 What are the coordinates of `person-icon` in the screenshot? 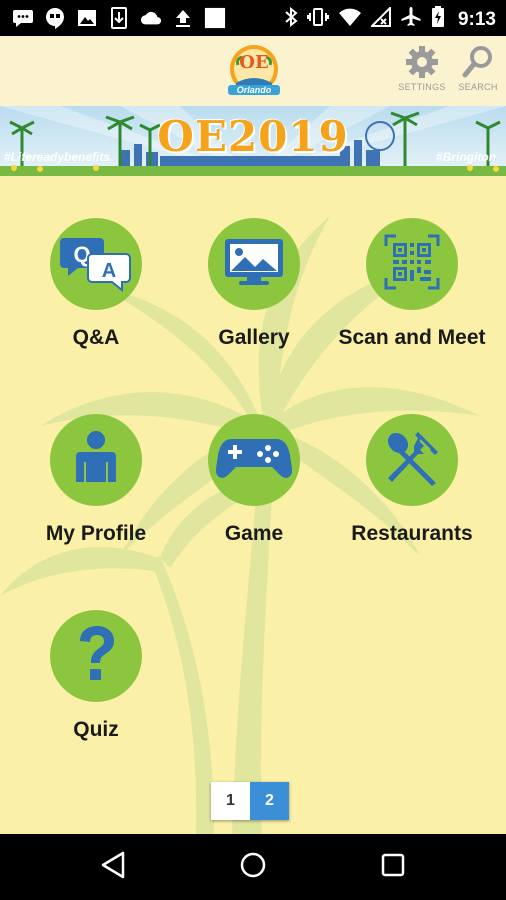 It's located at (96, 460).